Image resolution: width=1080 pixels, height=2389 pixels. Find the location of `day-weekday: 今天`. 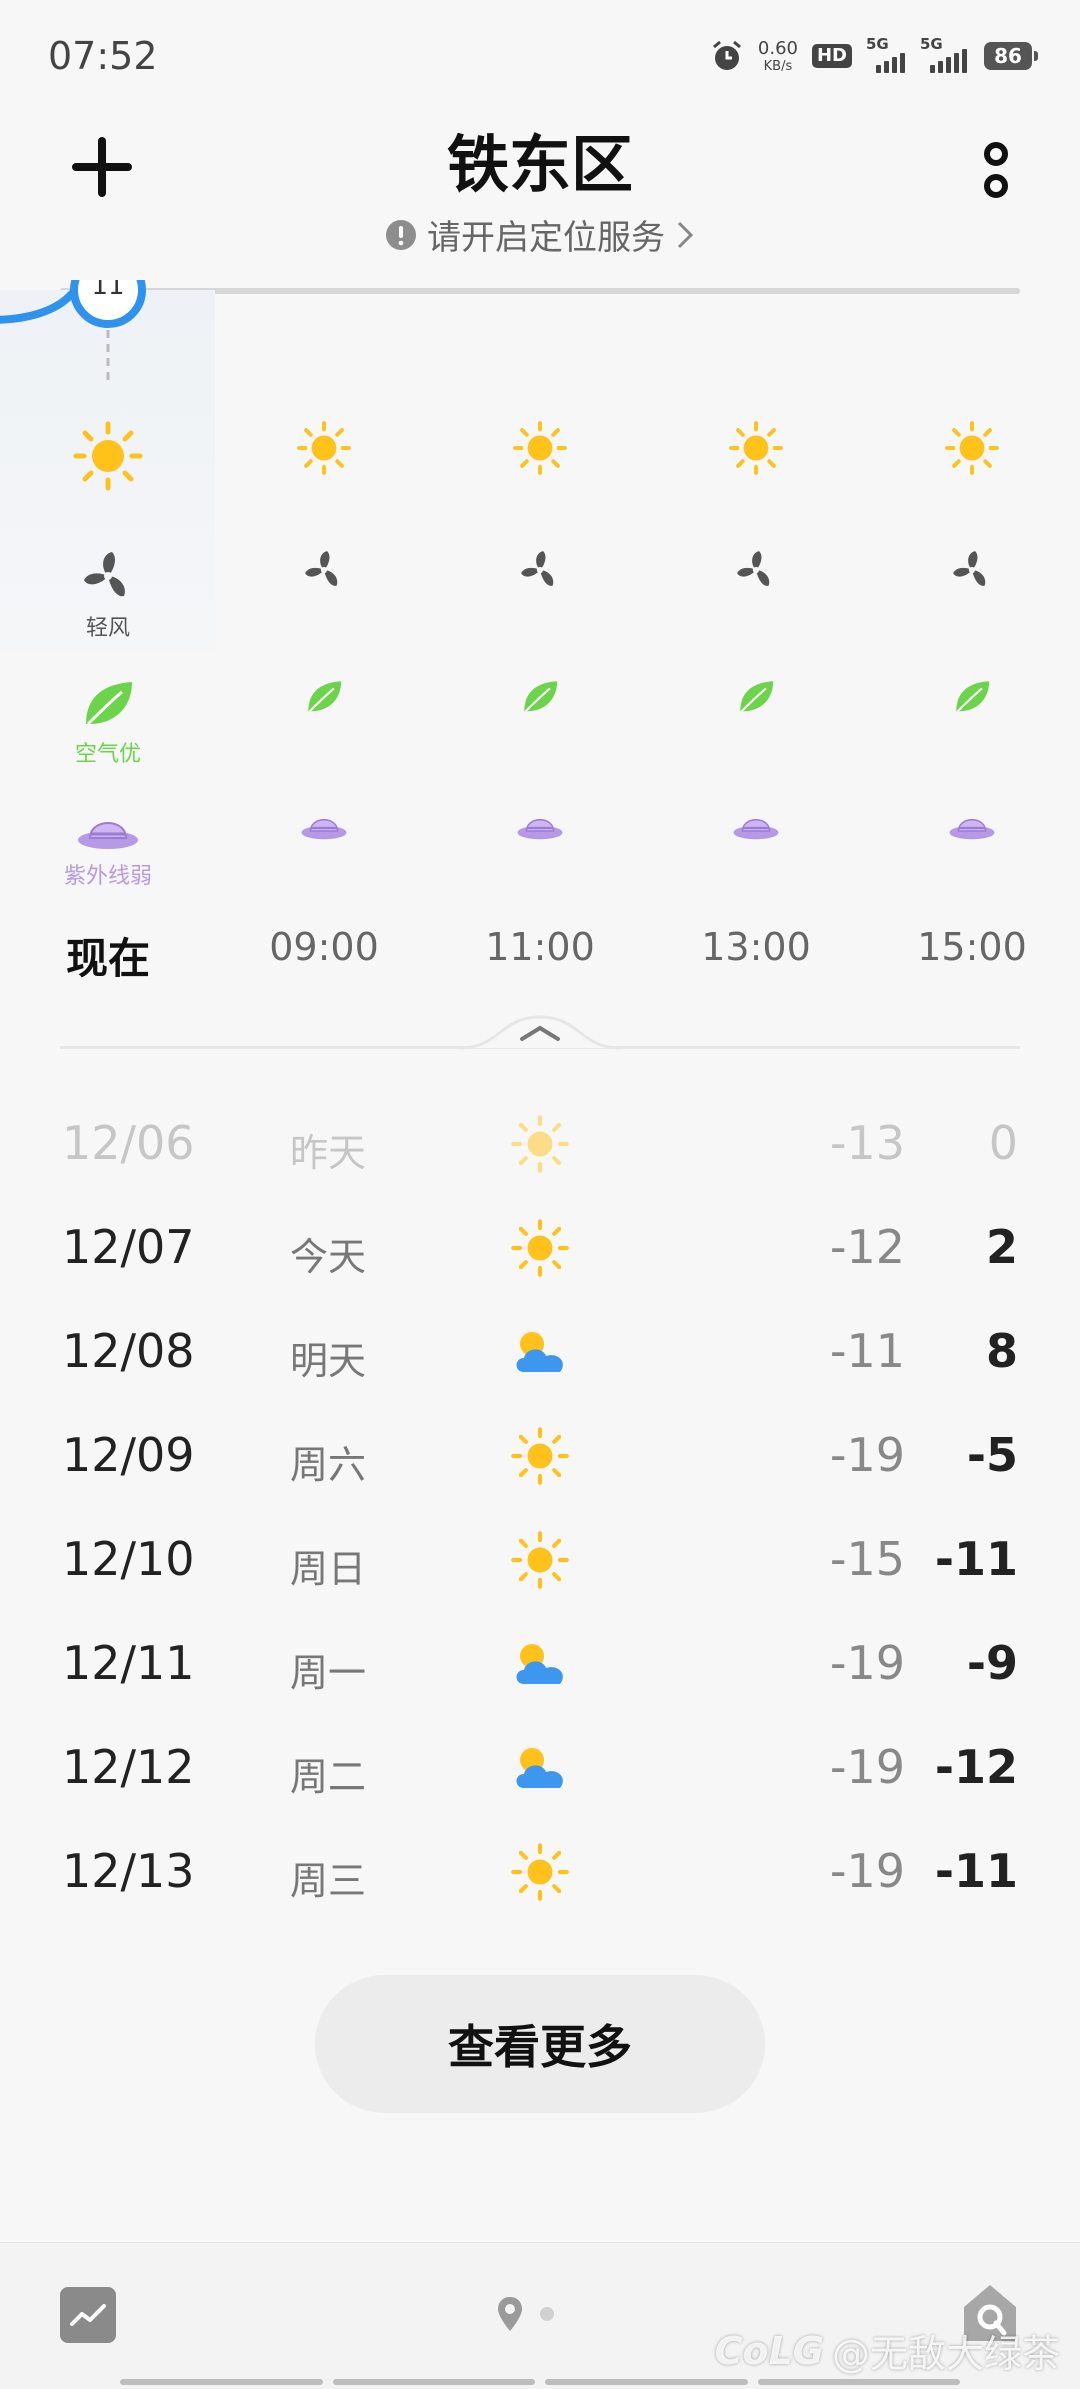

day-weekday: 今天 is located at coordinates (328, 1257).